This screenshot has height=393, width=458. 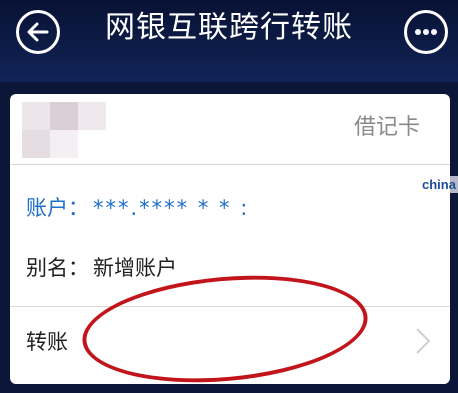 What do you see at coordinates (423, 341) in the screenshot?
I see `chevron-right-icon` at bounding box center [423, 341].